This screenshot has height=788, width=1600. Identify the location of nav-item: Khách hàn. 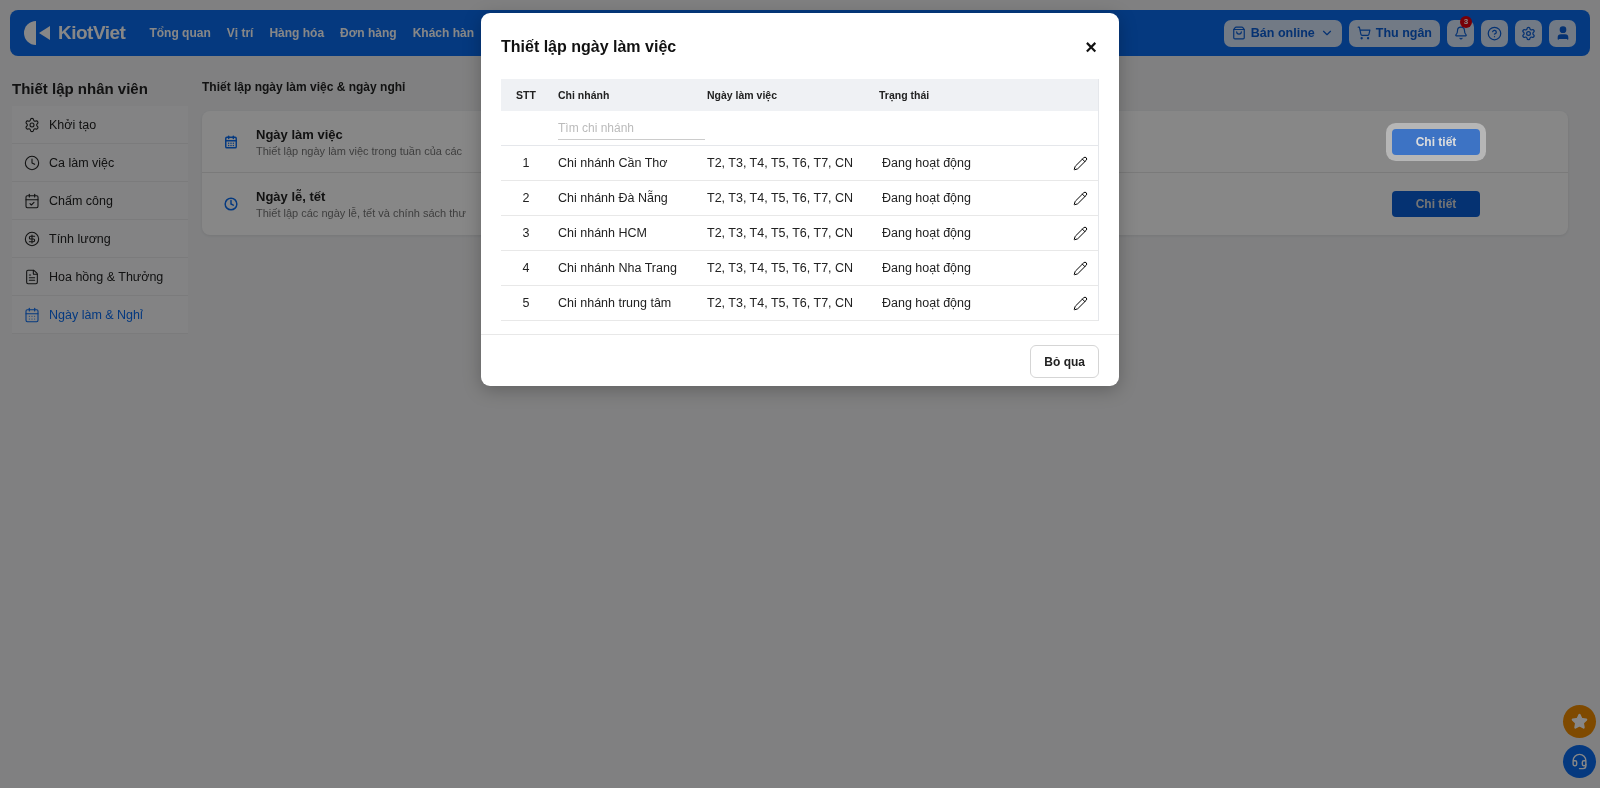
(443, 33).